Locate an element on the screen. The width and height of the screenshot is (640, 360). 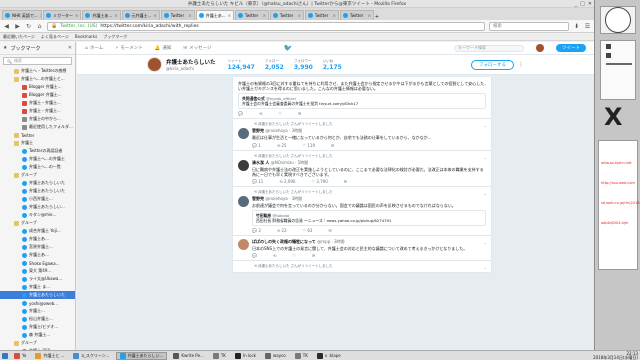
sidebar-close-icon: ✕ is located at coordinates (70, 48).